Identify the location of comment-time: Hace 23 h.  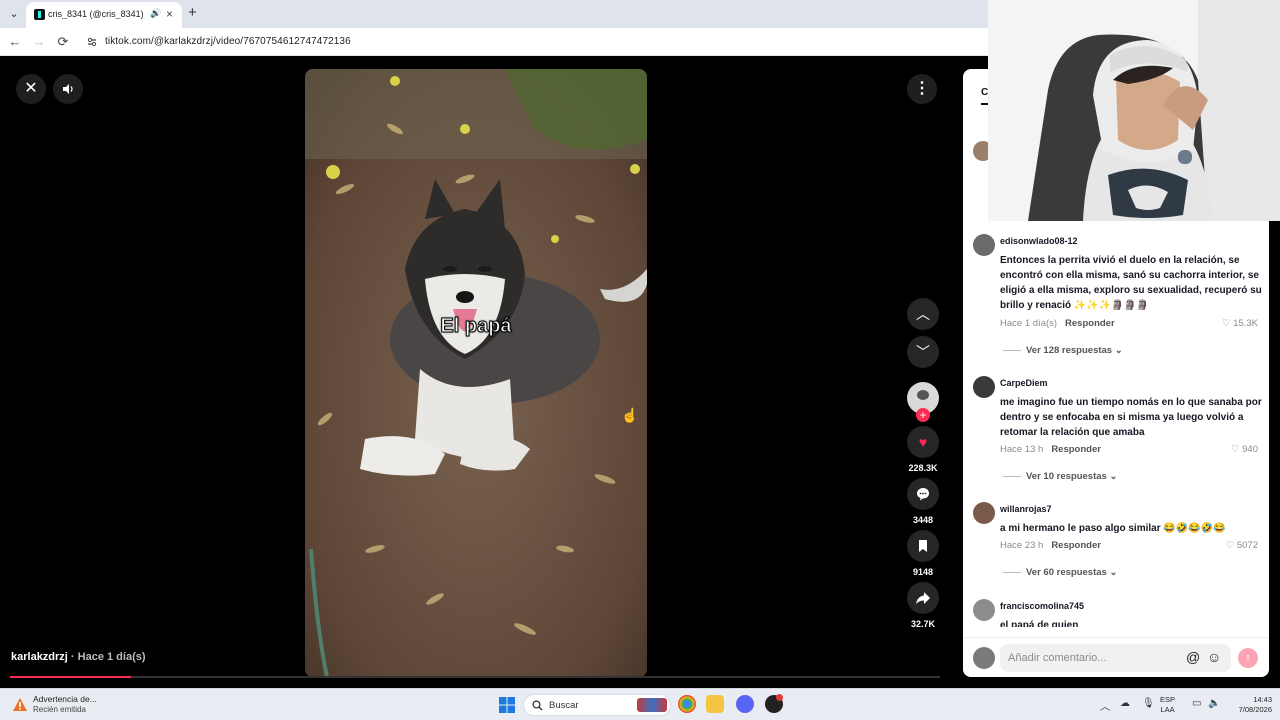
(1022, 545).